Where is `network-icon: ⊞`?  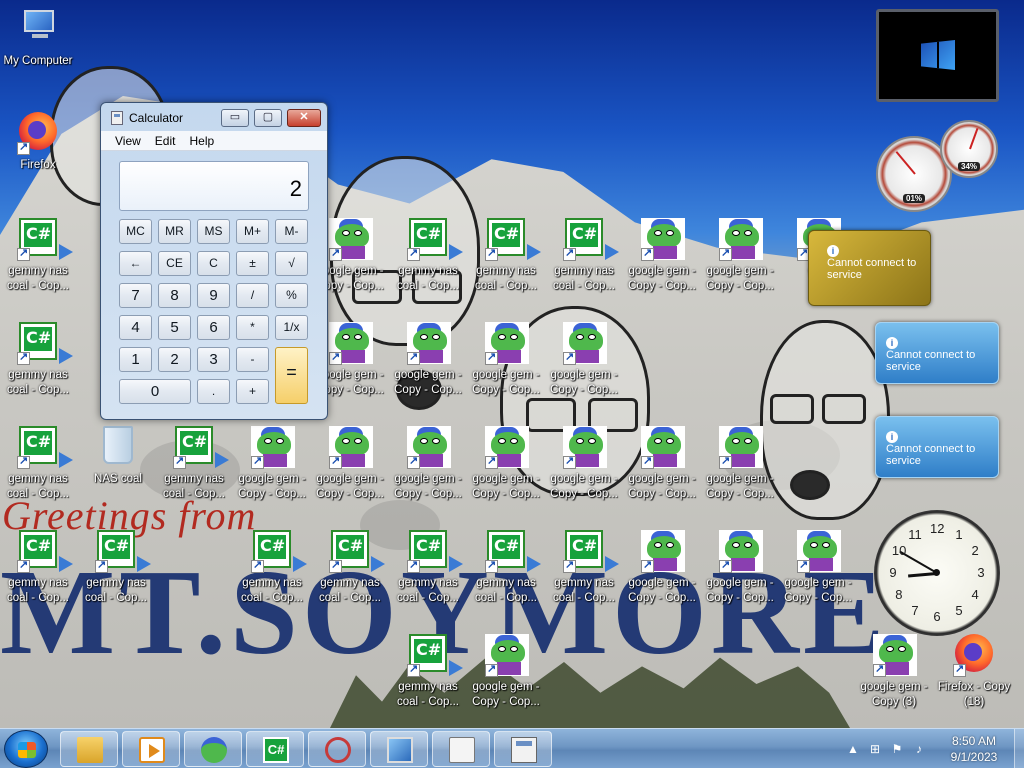 network-icon: ⊞ is located at coordinates (875, 749).